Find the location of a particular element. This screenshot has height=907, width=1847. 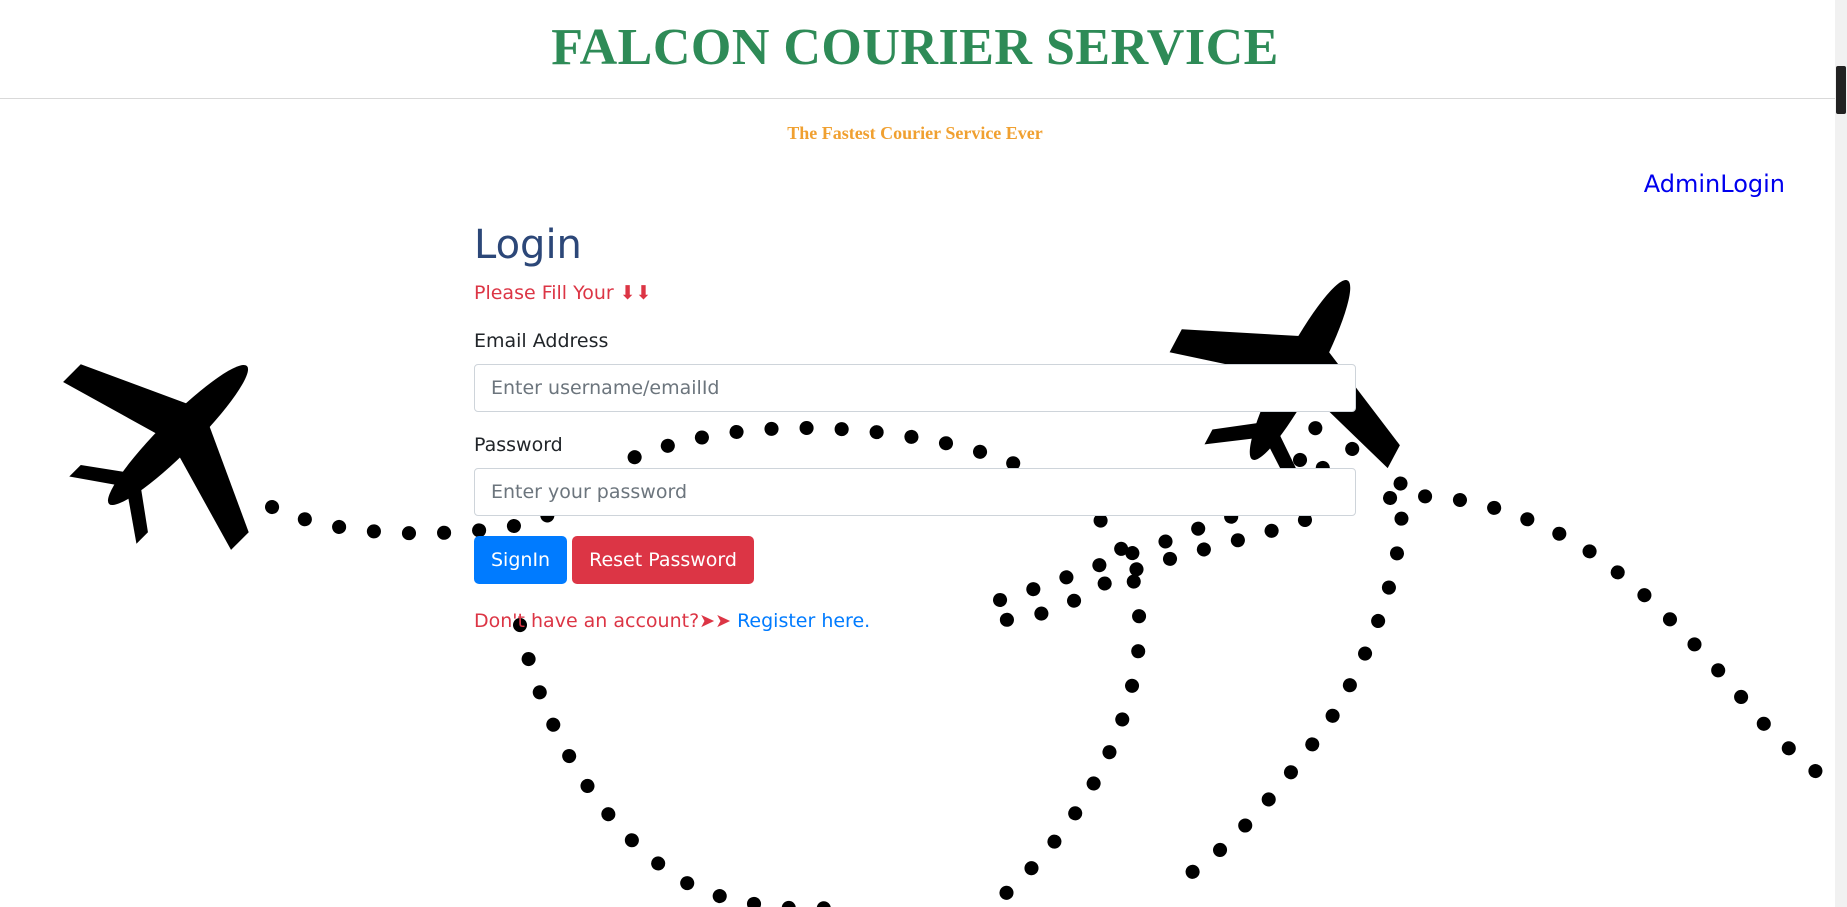

register-link: Register here. is located at coordinates (803, 621).